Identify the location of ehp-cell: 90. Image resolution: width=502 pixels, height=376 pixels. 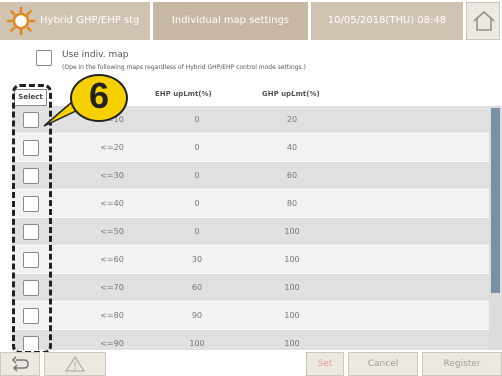
(197, 315).